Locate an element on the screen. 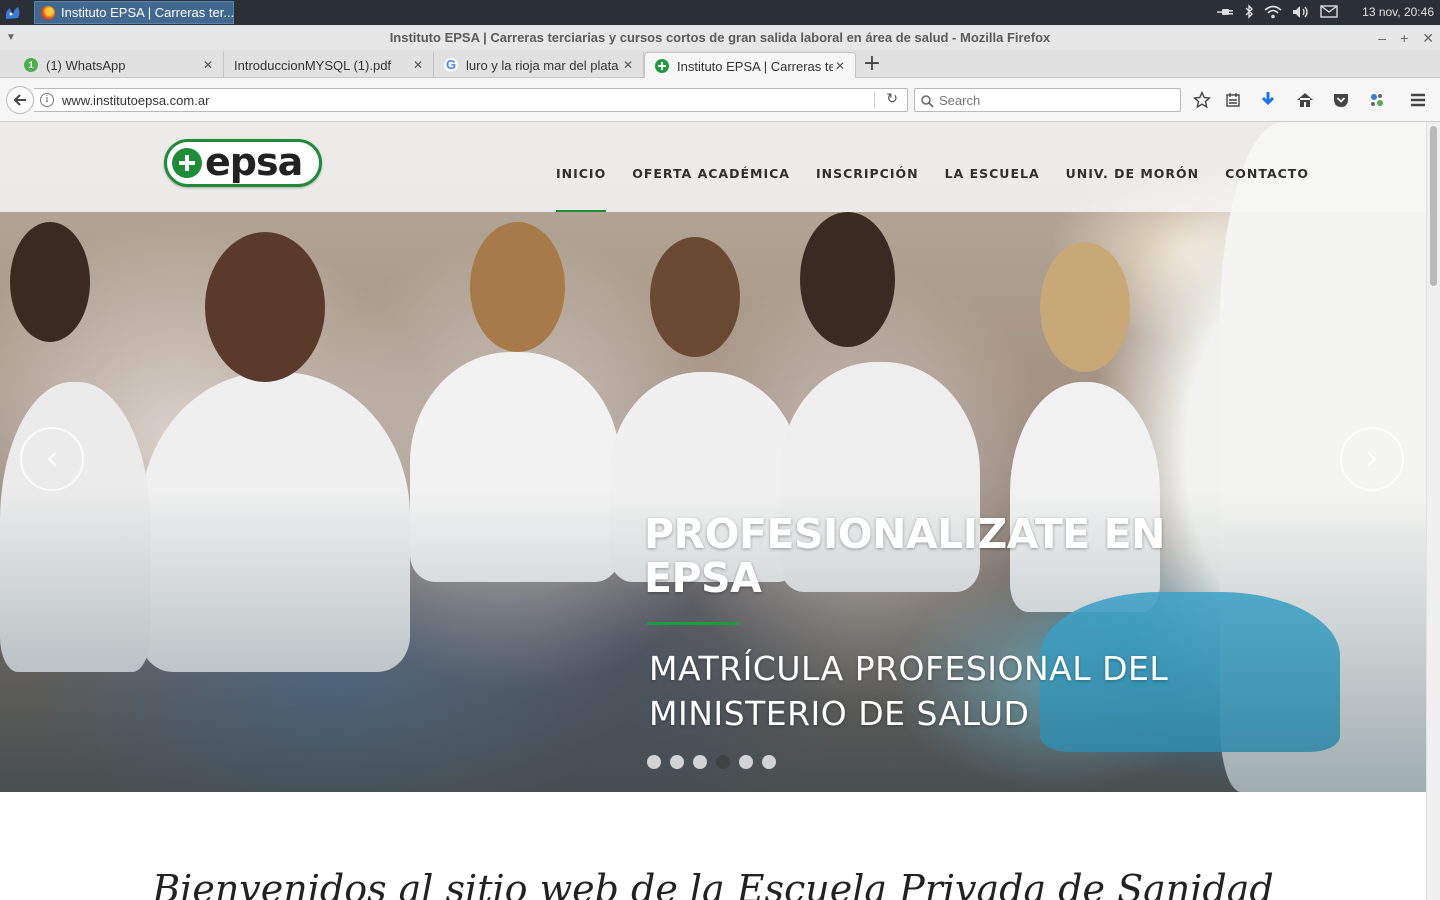  url-divider is located at coordinates (874, 100).